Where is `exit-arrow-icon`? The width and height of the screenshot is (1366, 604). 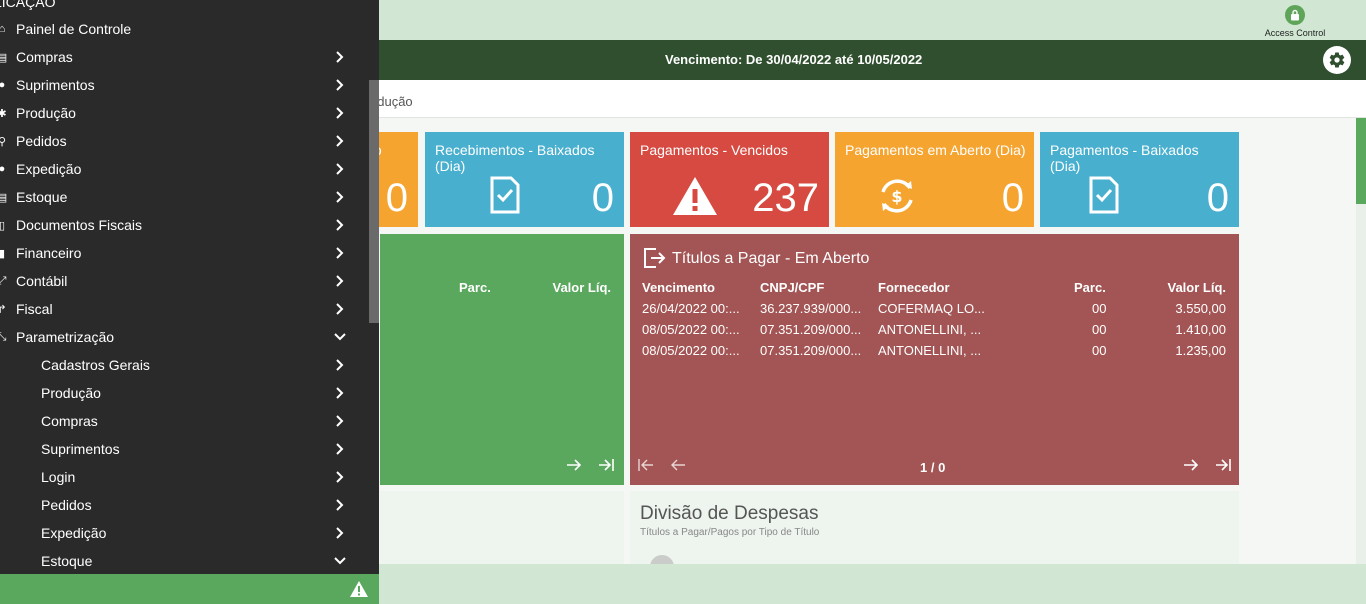
exit-arrow-icon is located at coordinates (654, 260).